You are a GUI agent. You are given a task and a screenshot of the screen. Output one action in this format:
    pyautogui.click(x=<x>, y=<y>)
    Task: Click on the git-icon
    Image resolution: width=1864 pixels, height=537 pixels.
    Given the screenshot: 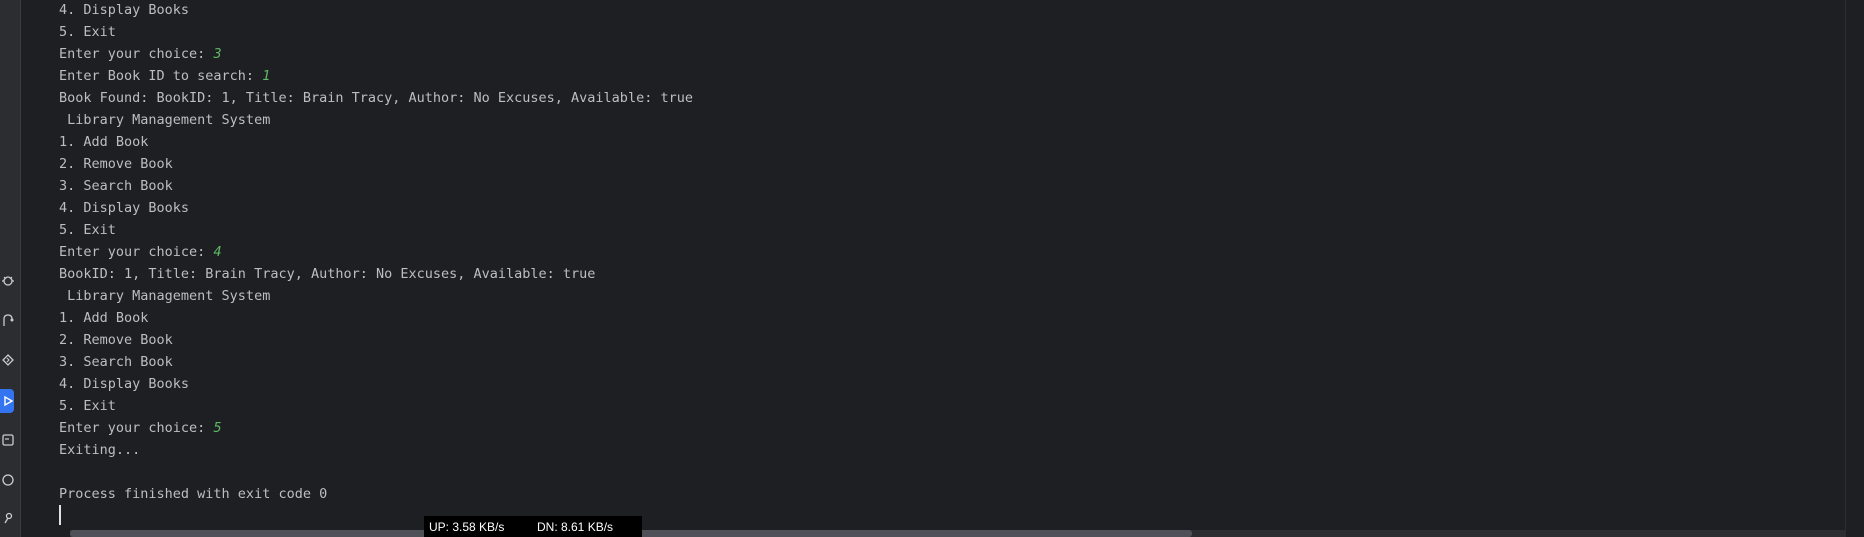 What is the action you would take?
    pyautogui.click(x=7, y=518)
    